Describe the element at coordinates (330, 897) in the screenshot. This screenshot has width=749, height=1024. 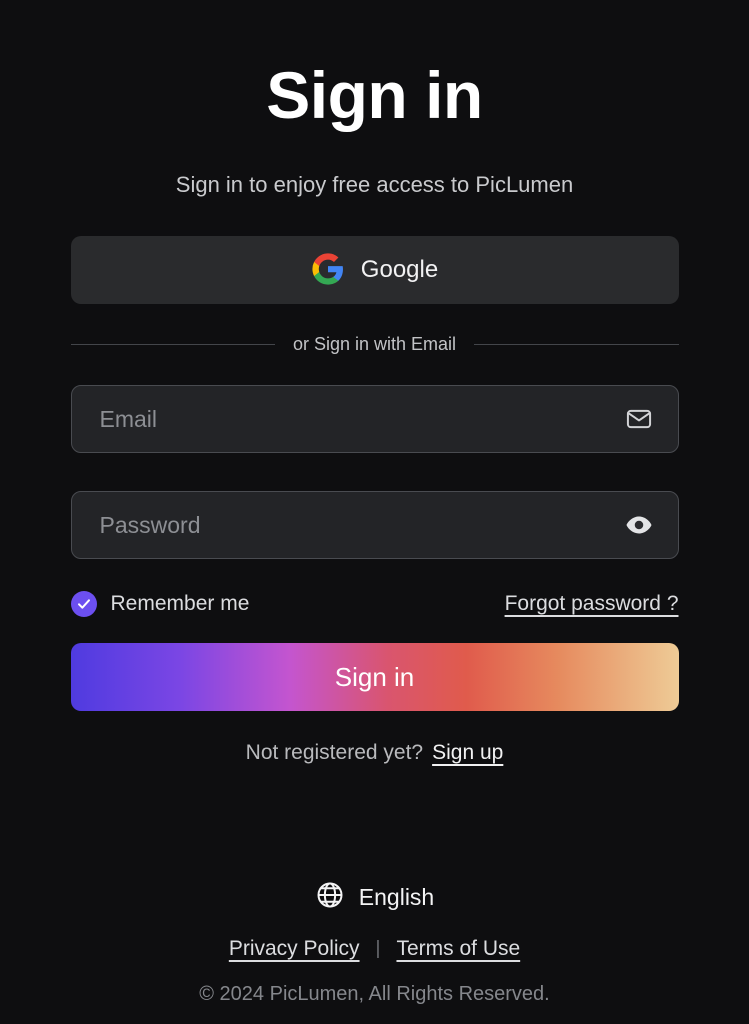
I see `globe-icon` at that location.